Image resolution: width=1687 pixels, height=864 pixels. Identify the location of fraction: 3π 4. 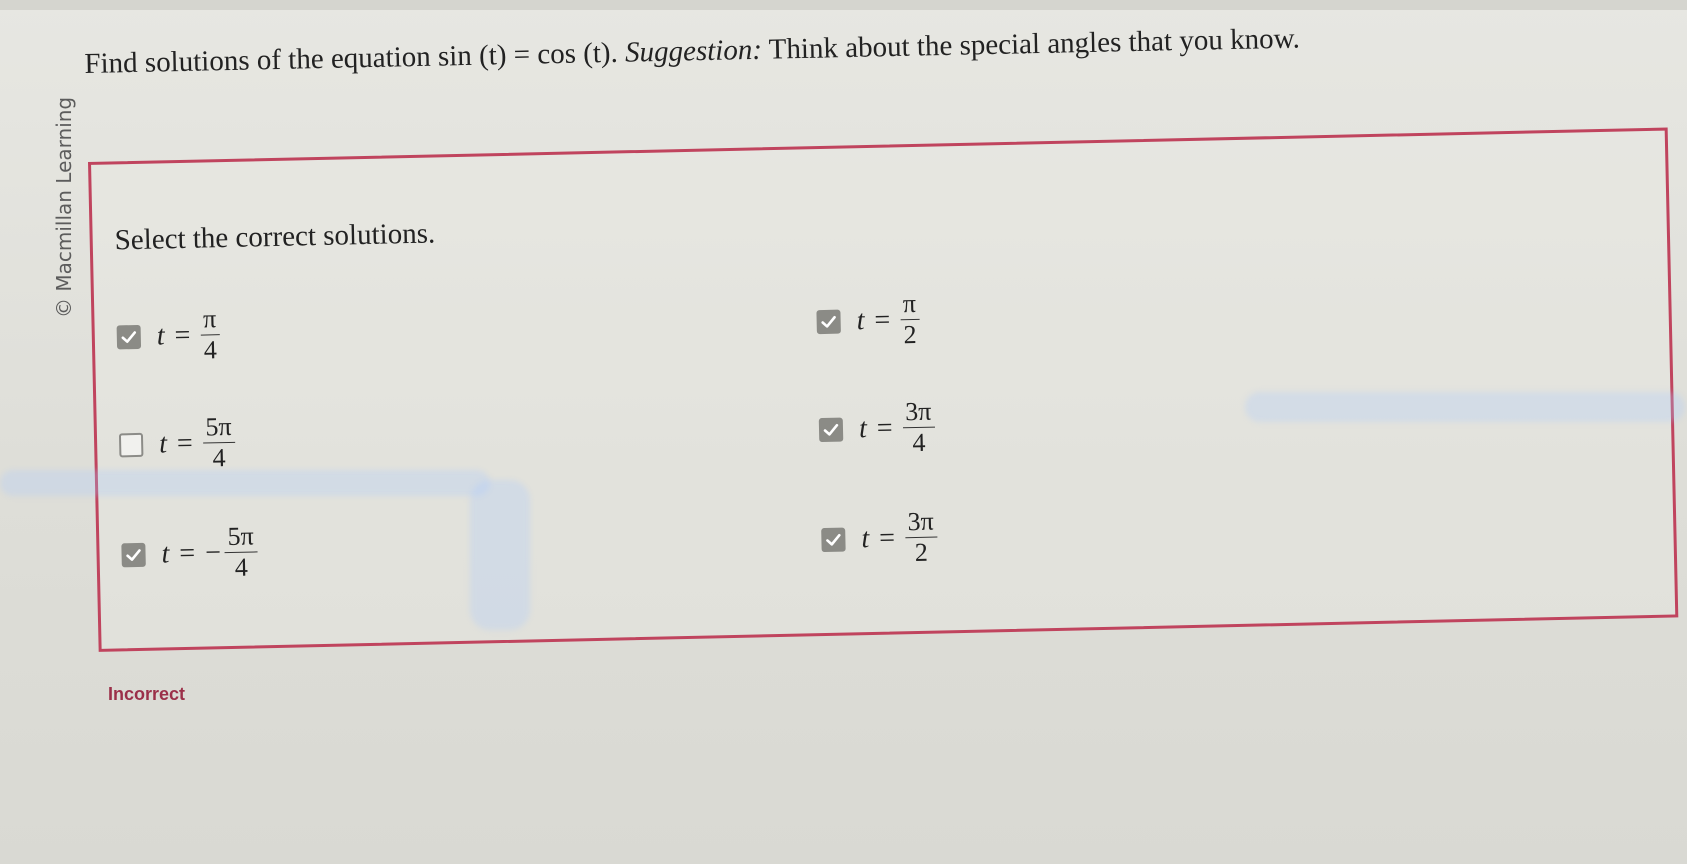
(918, 427).